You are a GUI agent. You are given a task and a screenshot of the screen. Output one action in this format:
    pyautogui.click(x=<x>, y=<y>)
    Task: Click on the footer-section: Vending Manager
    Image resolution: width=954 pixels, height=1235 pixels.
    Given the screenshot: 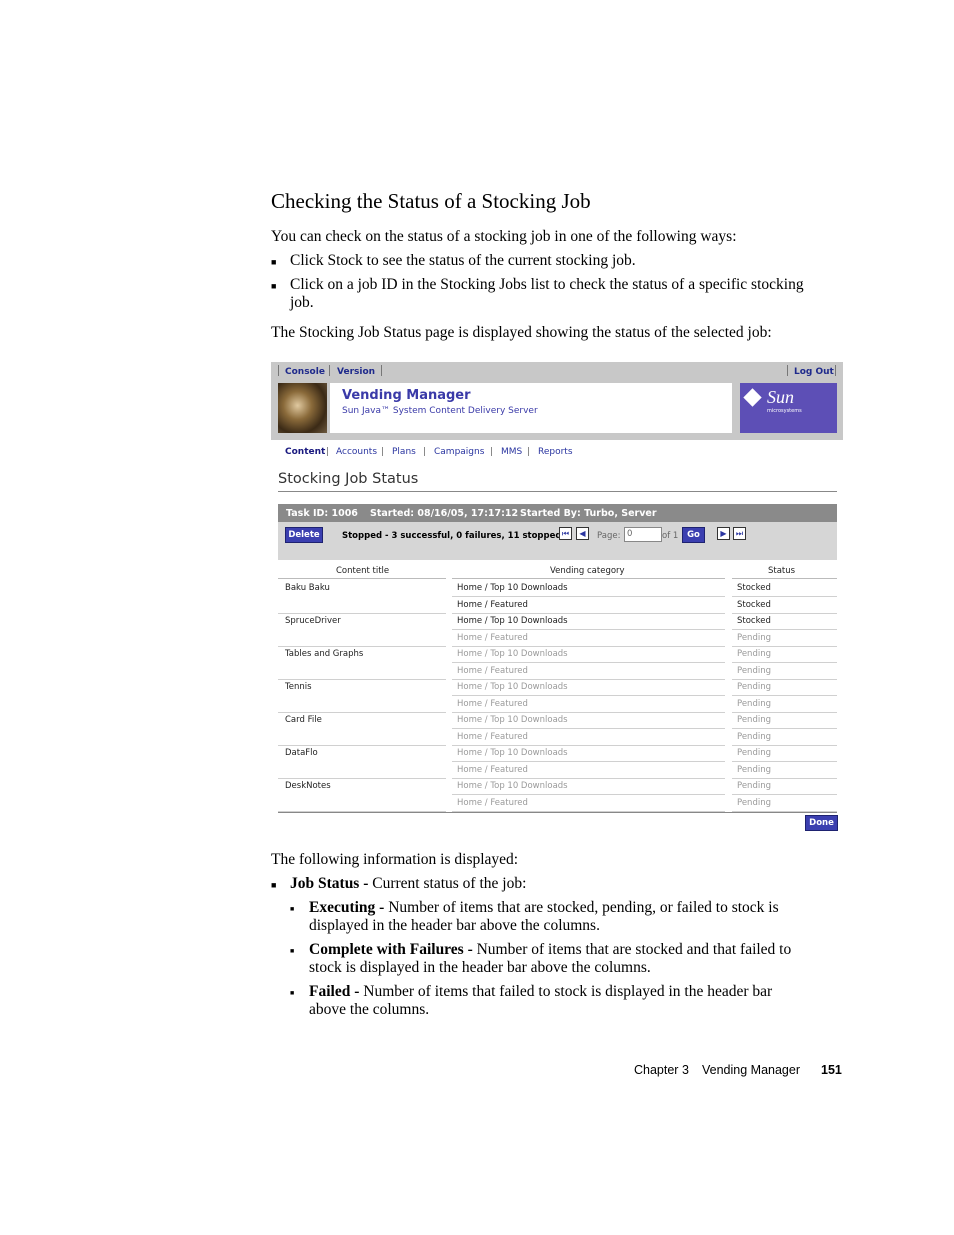 What is the action you would take?
    pyautogui.click(x=751, y=1070)
    